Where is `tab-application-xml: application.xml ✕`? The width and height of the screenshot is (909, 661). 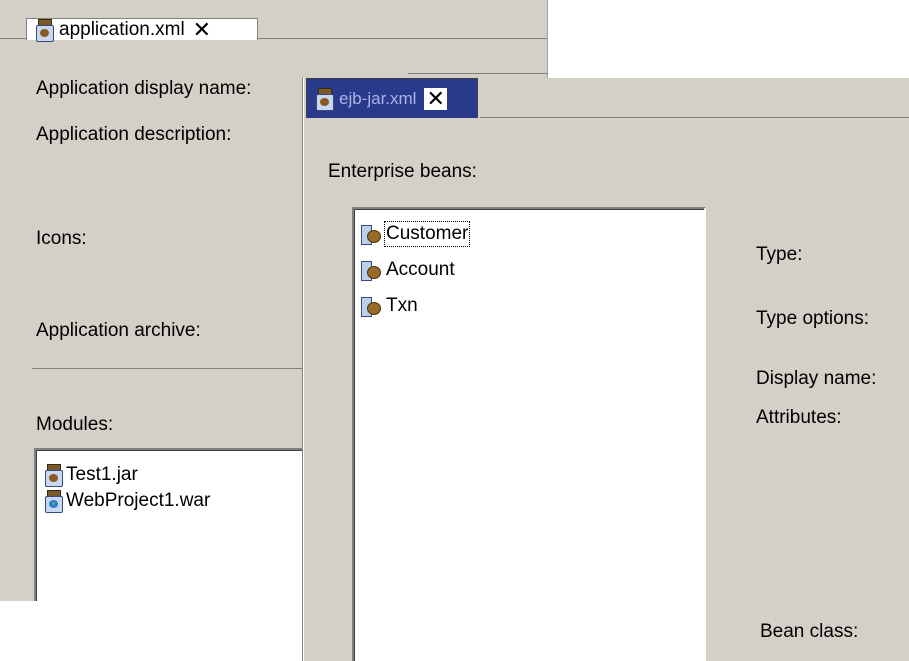
tab-application-xml: application.xml ✕ is located at coordinates (142, 30).